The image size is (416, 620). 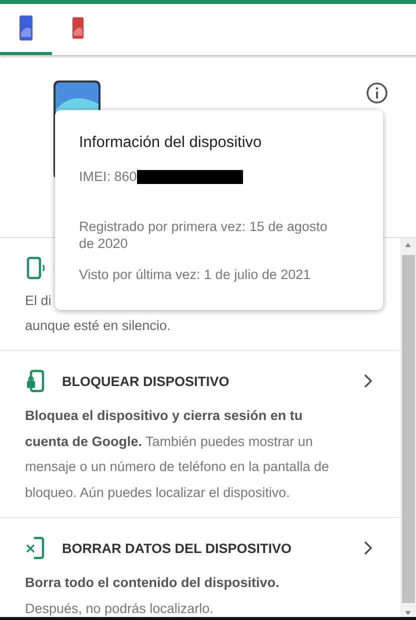 What do you see at coordinates (206, 381) in the screenshot?
I see `action-title: BLOQUEAR DISPOSITIVO` at bounding box center [206, 381].